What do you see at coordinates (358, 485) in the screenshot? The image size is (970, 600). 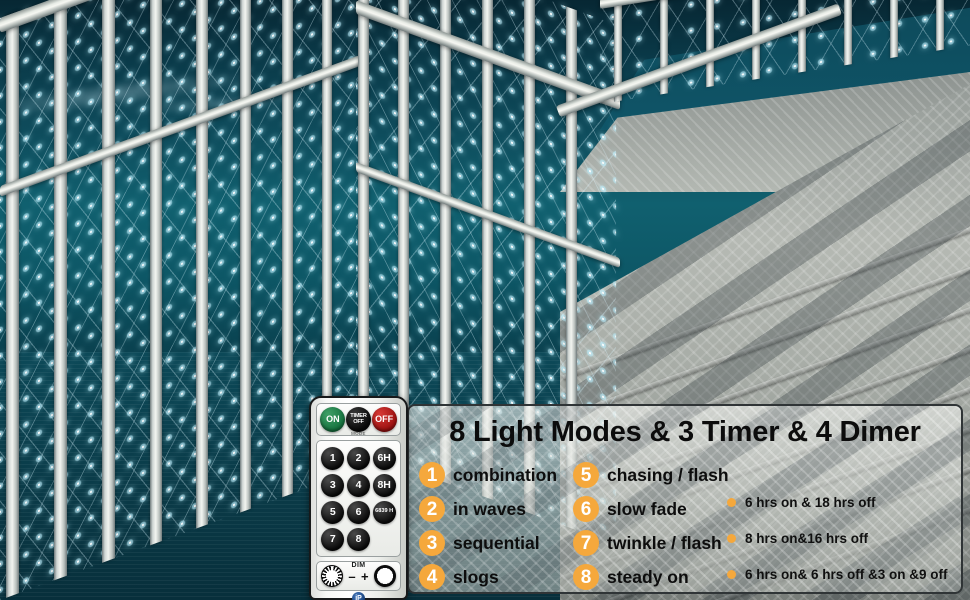 I see `remote-key-4: 4` at bounding box center [358, 485].